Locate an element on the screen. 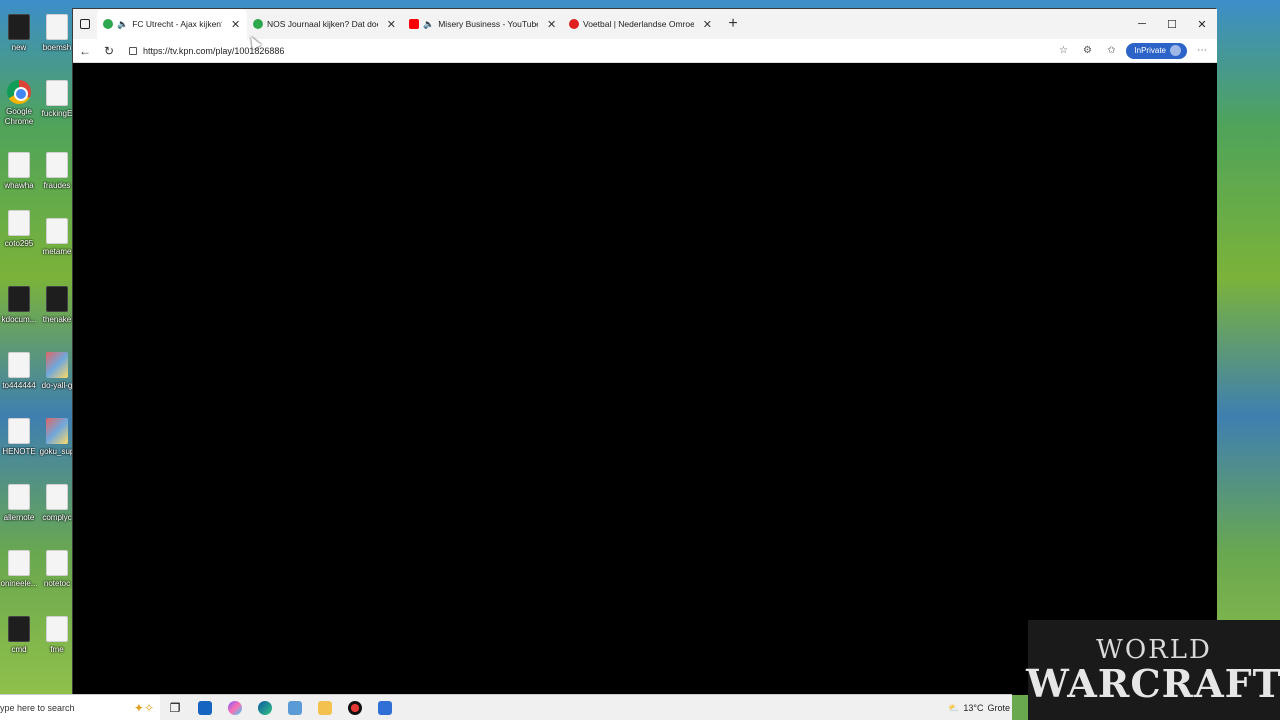 The width and height of the screenshot is (1280, 720). desktop-icon: boemsh is located at coordinates (57, 33).